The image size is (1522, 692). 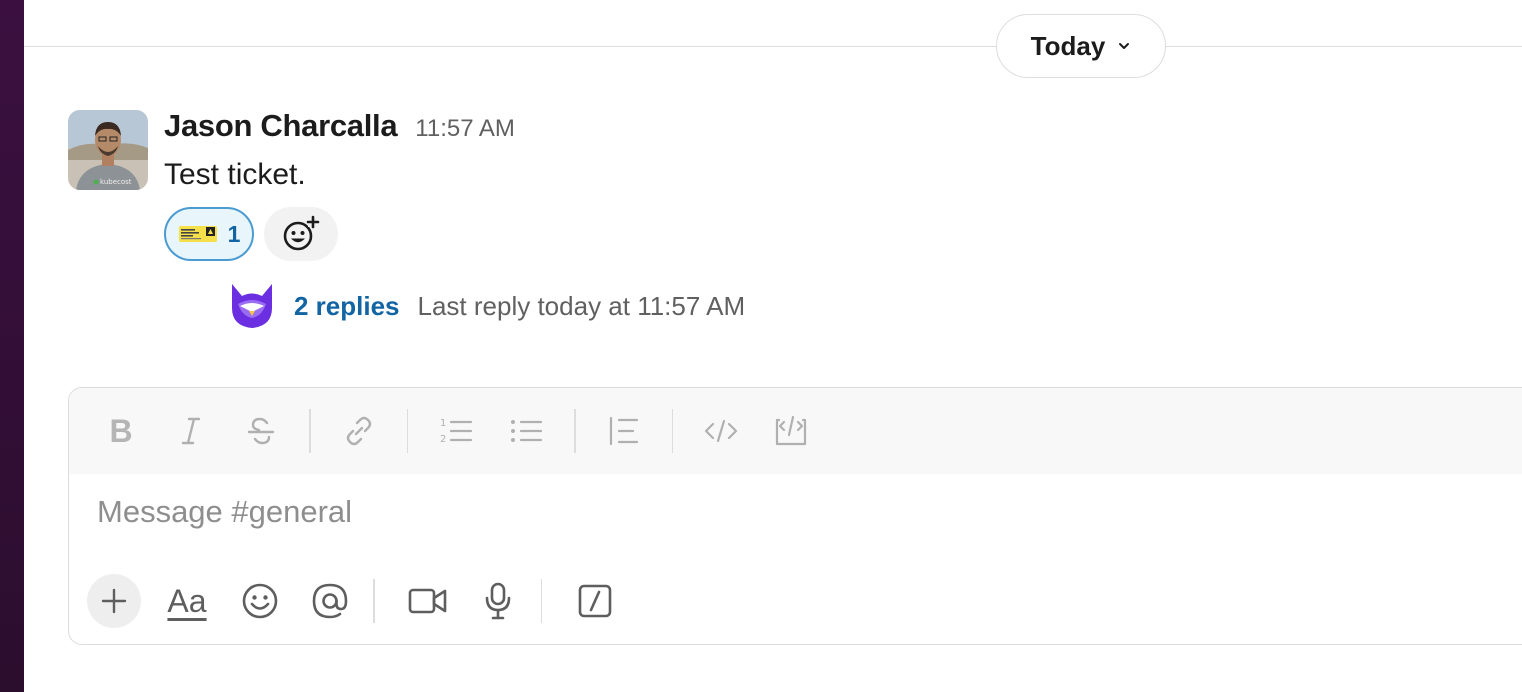 What do you see at coordinates (12, 346) in the screenshot?
I see `sidebar-edge` at bounding box center [12, 346].